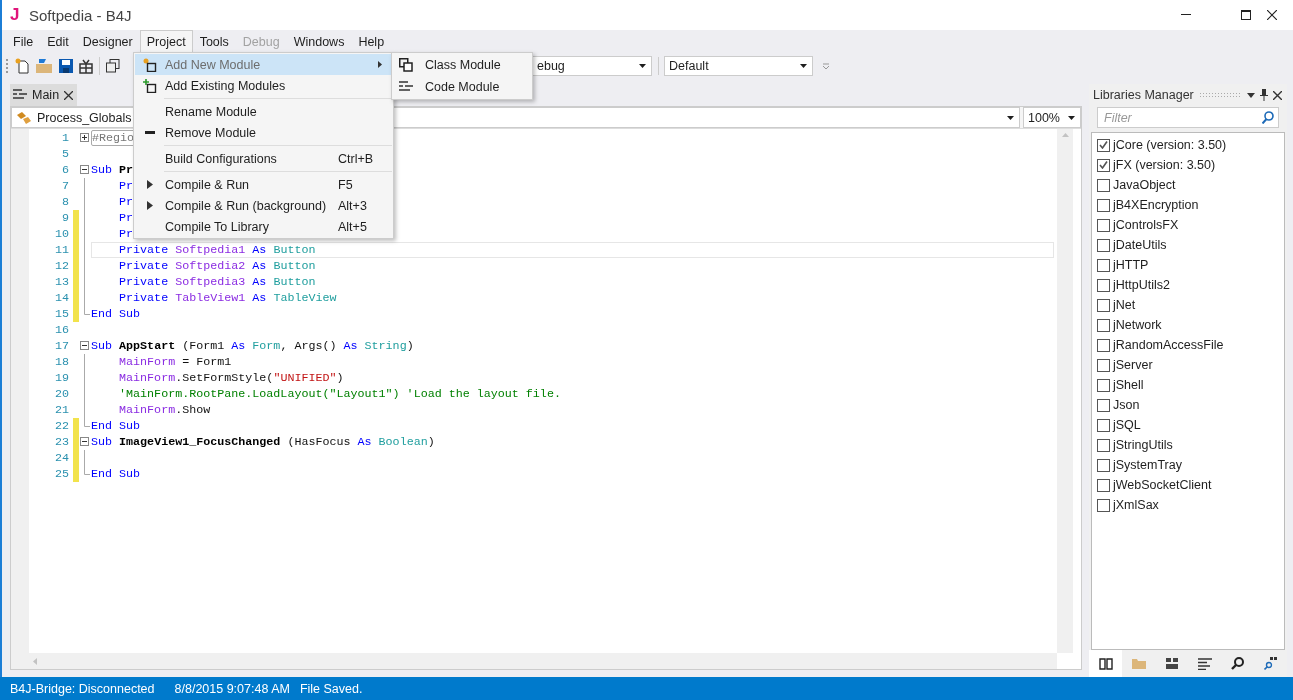 The height and width of the screenshot is (700, 1293). What do you see at coordinates (166, 41) in the screenshot?
I see `menu-item: Project` at bounding box center [166, 41].